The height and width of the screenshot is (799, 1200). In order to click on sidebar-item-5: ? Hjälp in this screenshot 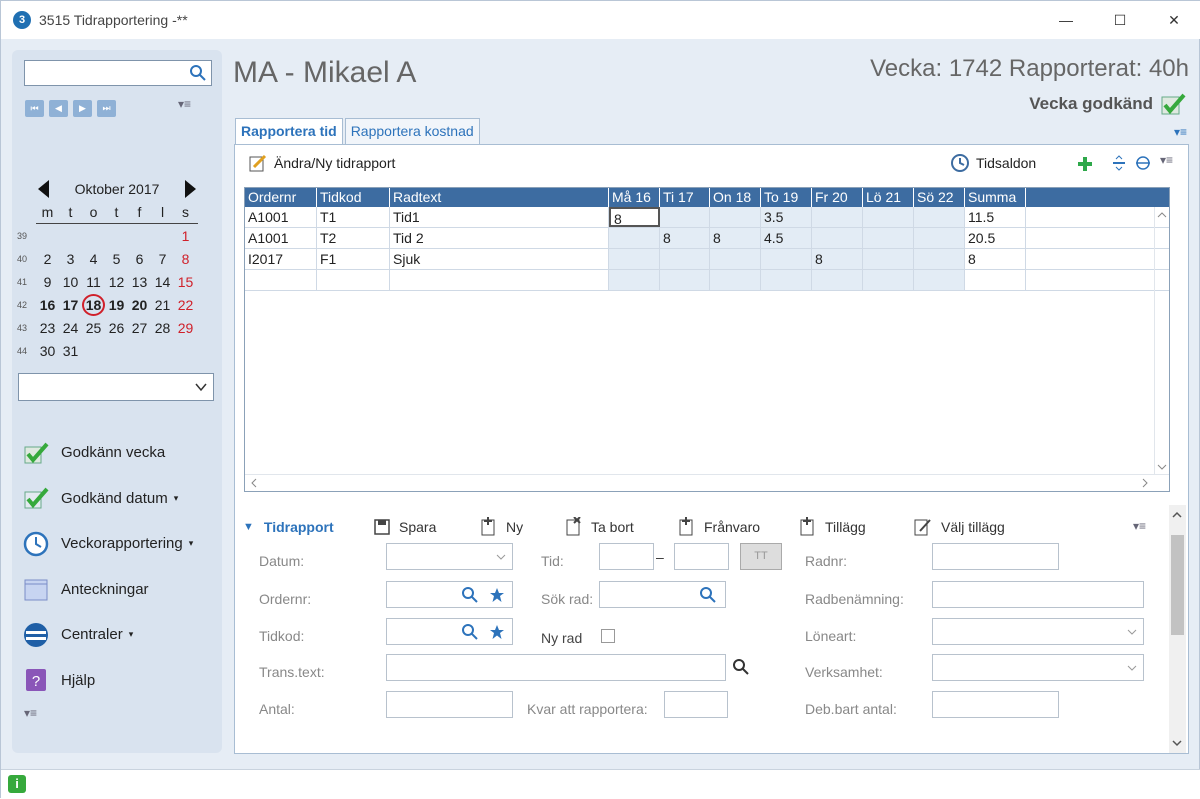, I will do `click(120, 681)`.